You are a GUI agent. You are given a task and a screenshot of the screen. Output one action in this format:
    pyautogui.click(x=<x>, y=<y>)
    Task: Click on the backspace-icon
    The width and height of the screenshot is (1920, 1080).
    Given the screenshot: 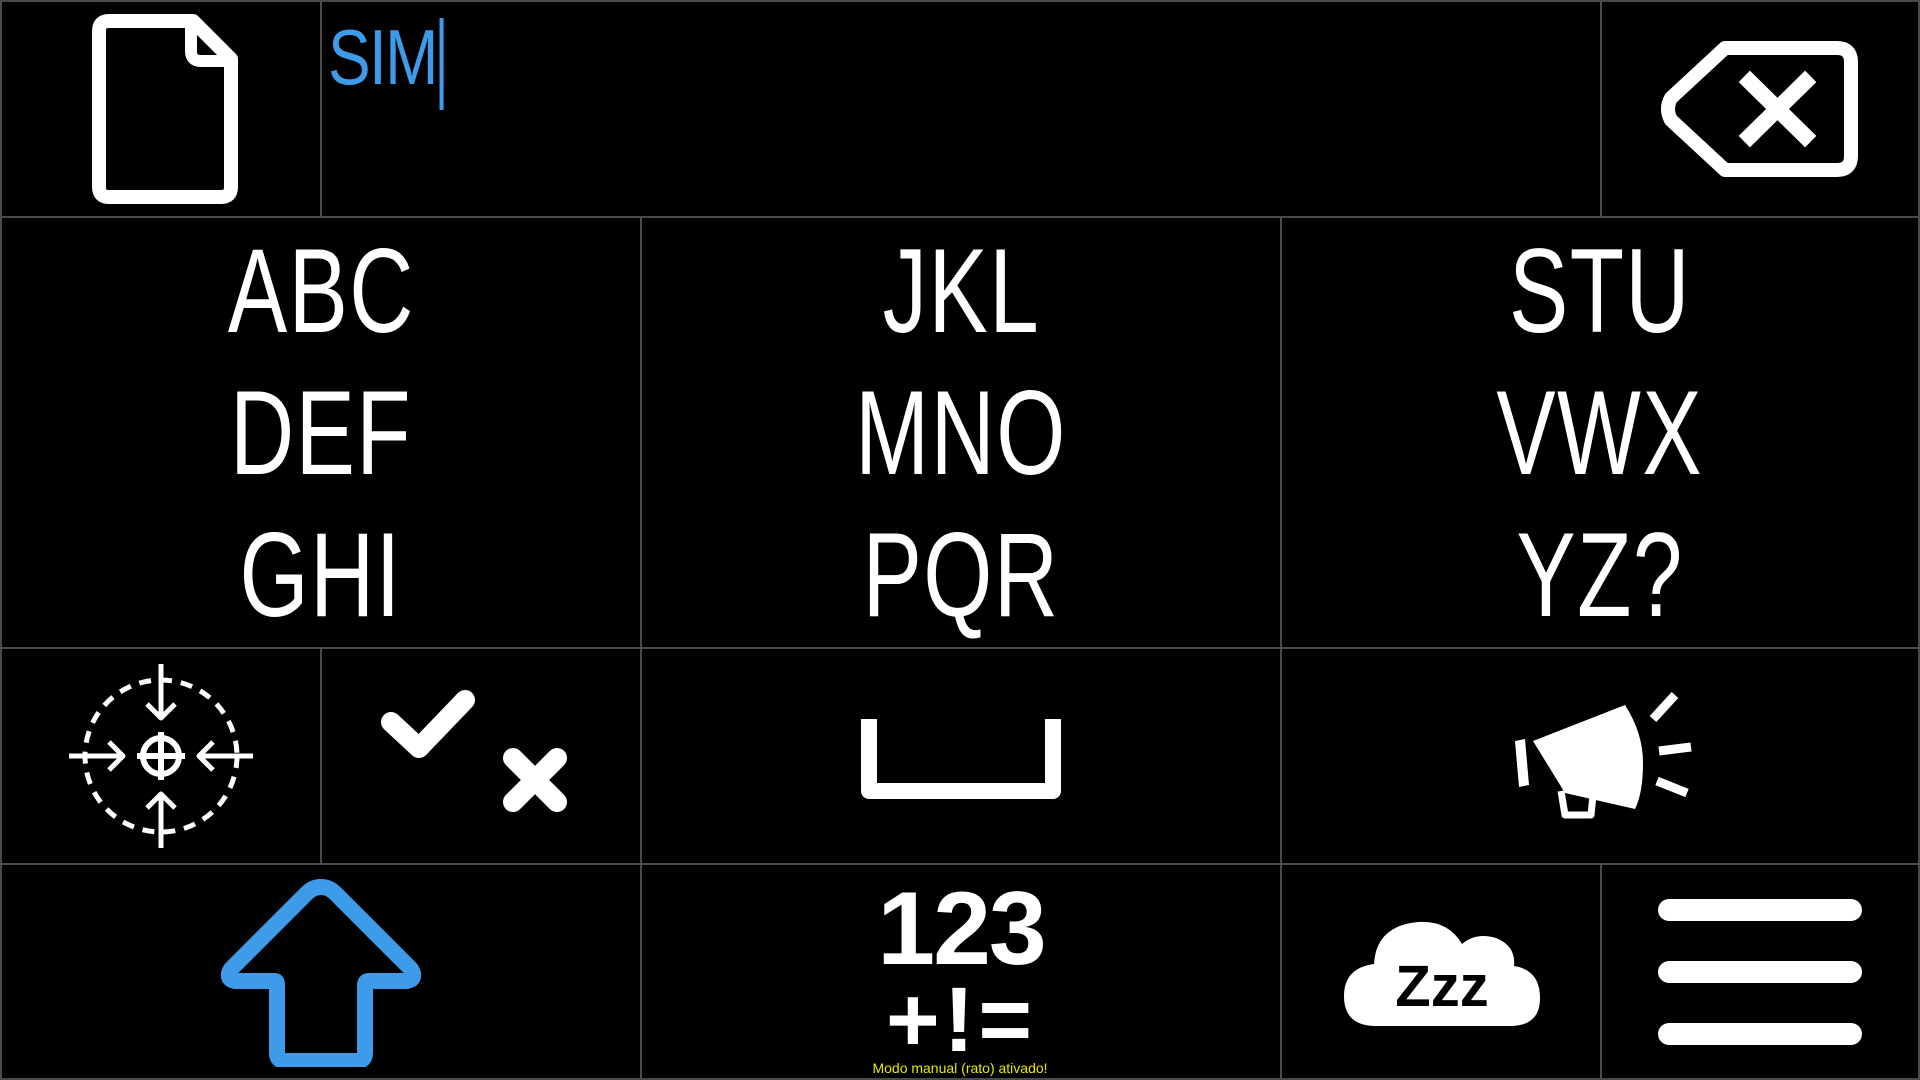 What is the action you would take?
    pyautogui.click(x=1759, y=109)
    